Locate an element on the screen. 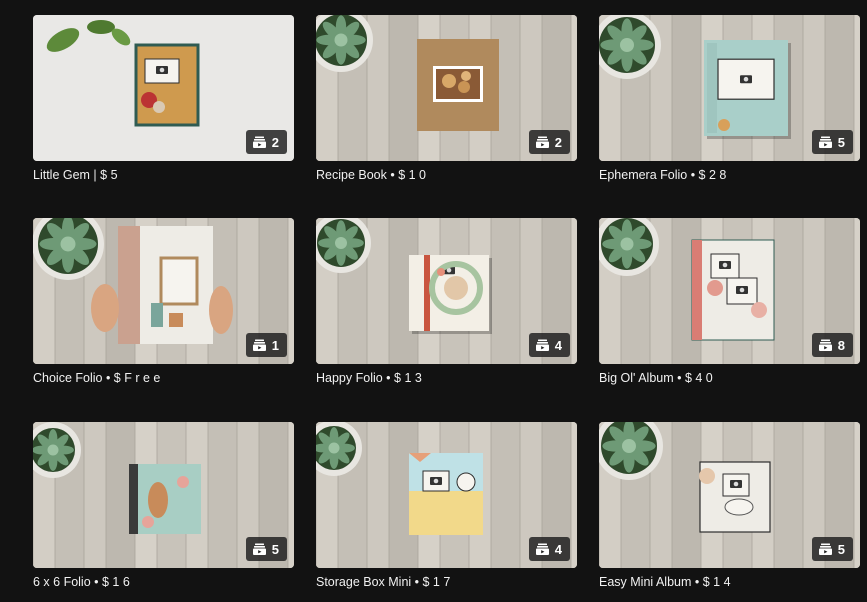 The height and width of the screenshot is (602, 867). video-card: 2 Little Gem | $ 5 is located at coordinates (163, 99).